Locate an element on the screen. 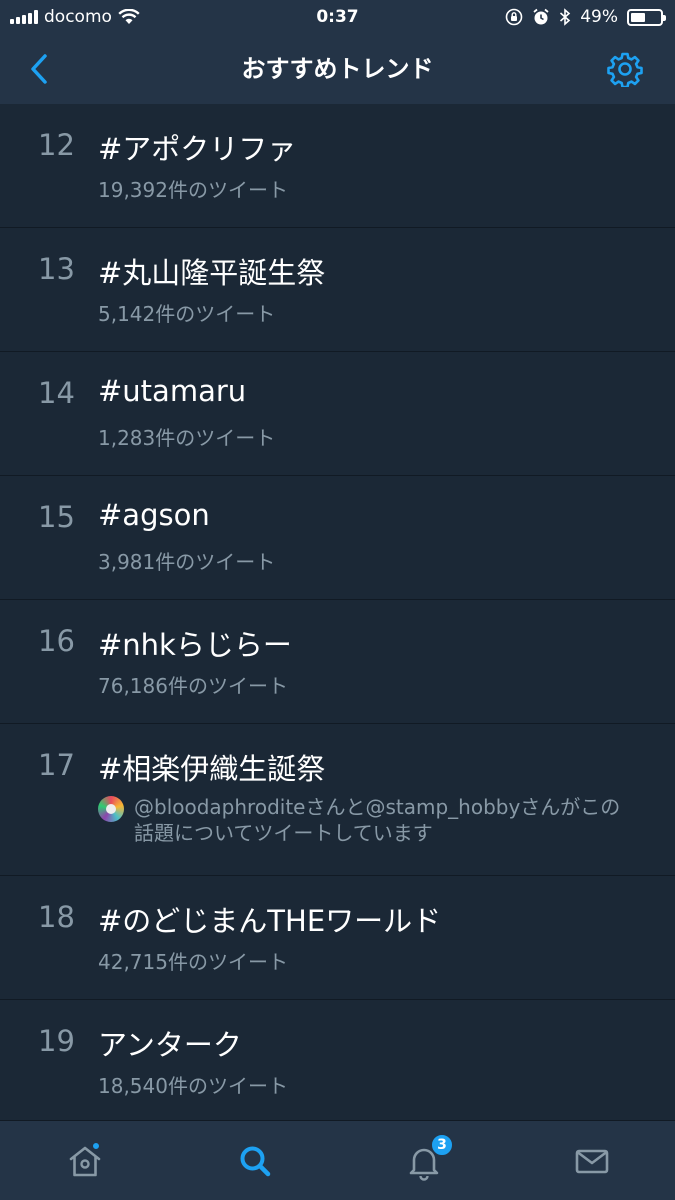  navigation-bar: おすすめトレンド is located at coordinates (337, 69).